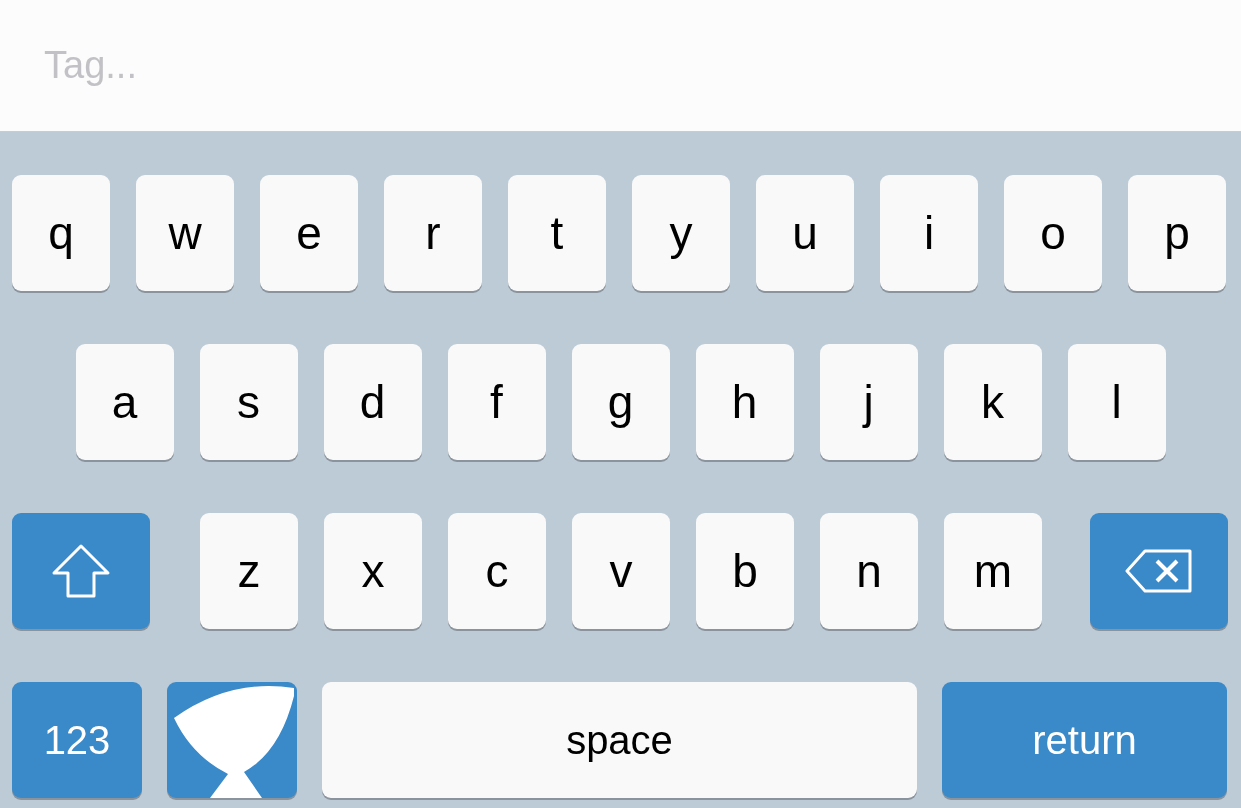 This screenshot has width=1241, height=808. What do you see at coordinates (1116, 402) in the screenshot?
I see `letter-key: l` at bounding box center [1116, 402].